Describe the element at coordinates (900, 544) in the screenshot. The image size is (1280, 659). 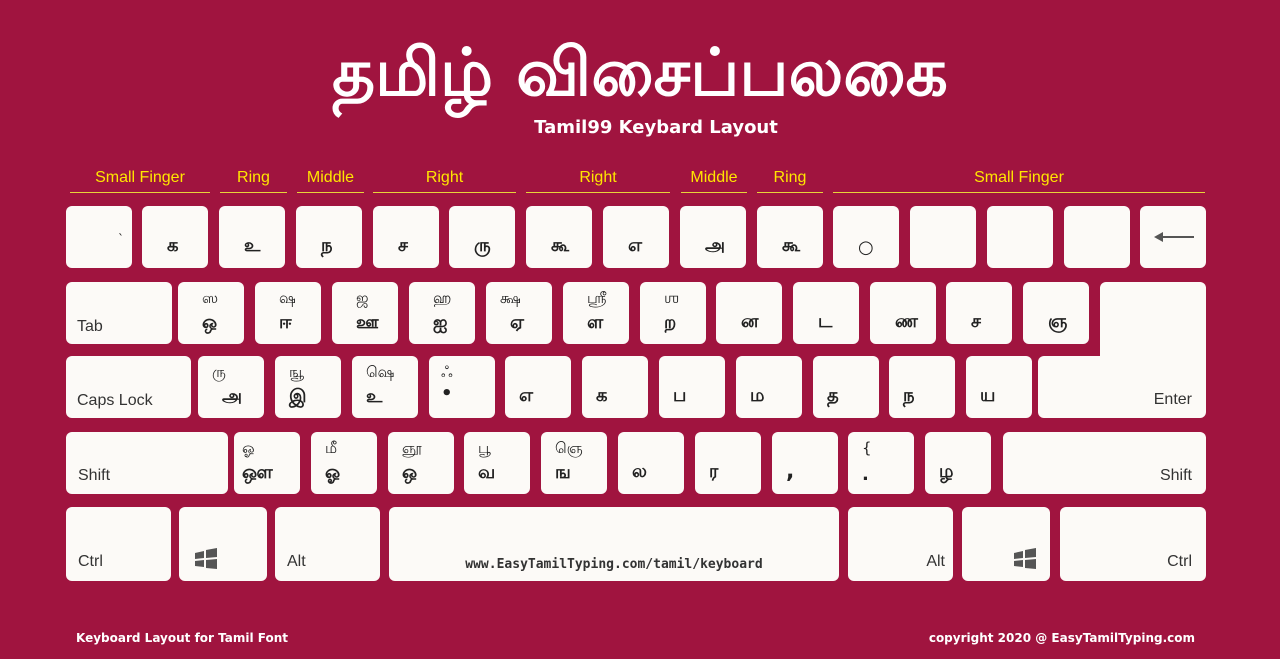
I see `key-right-alt: Alt` at that location.